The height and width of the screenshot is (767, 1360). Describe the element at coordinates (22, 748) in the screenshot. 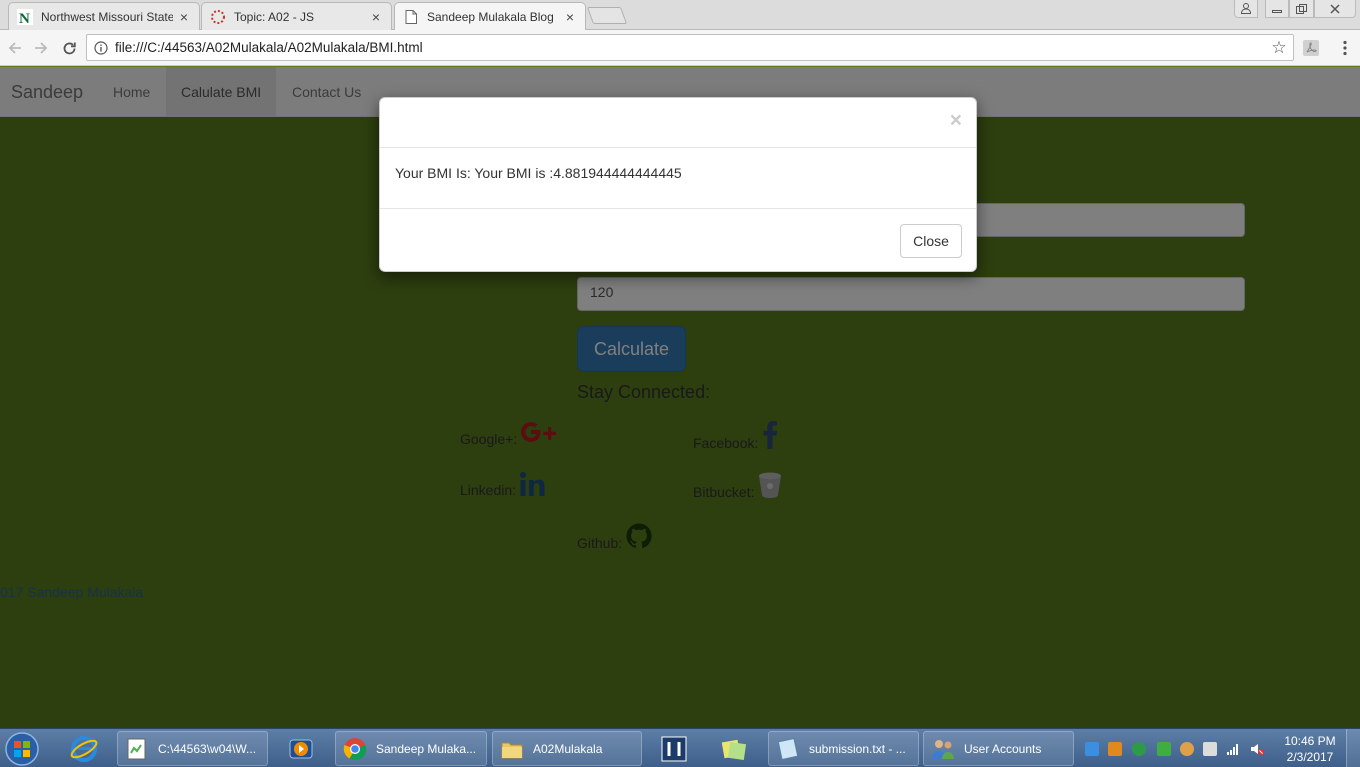

I see `start-button` at that location.